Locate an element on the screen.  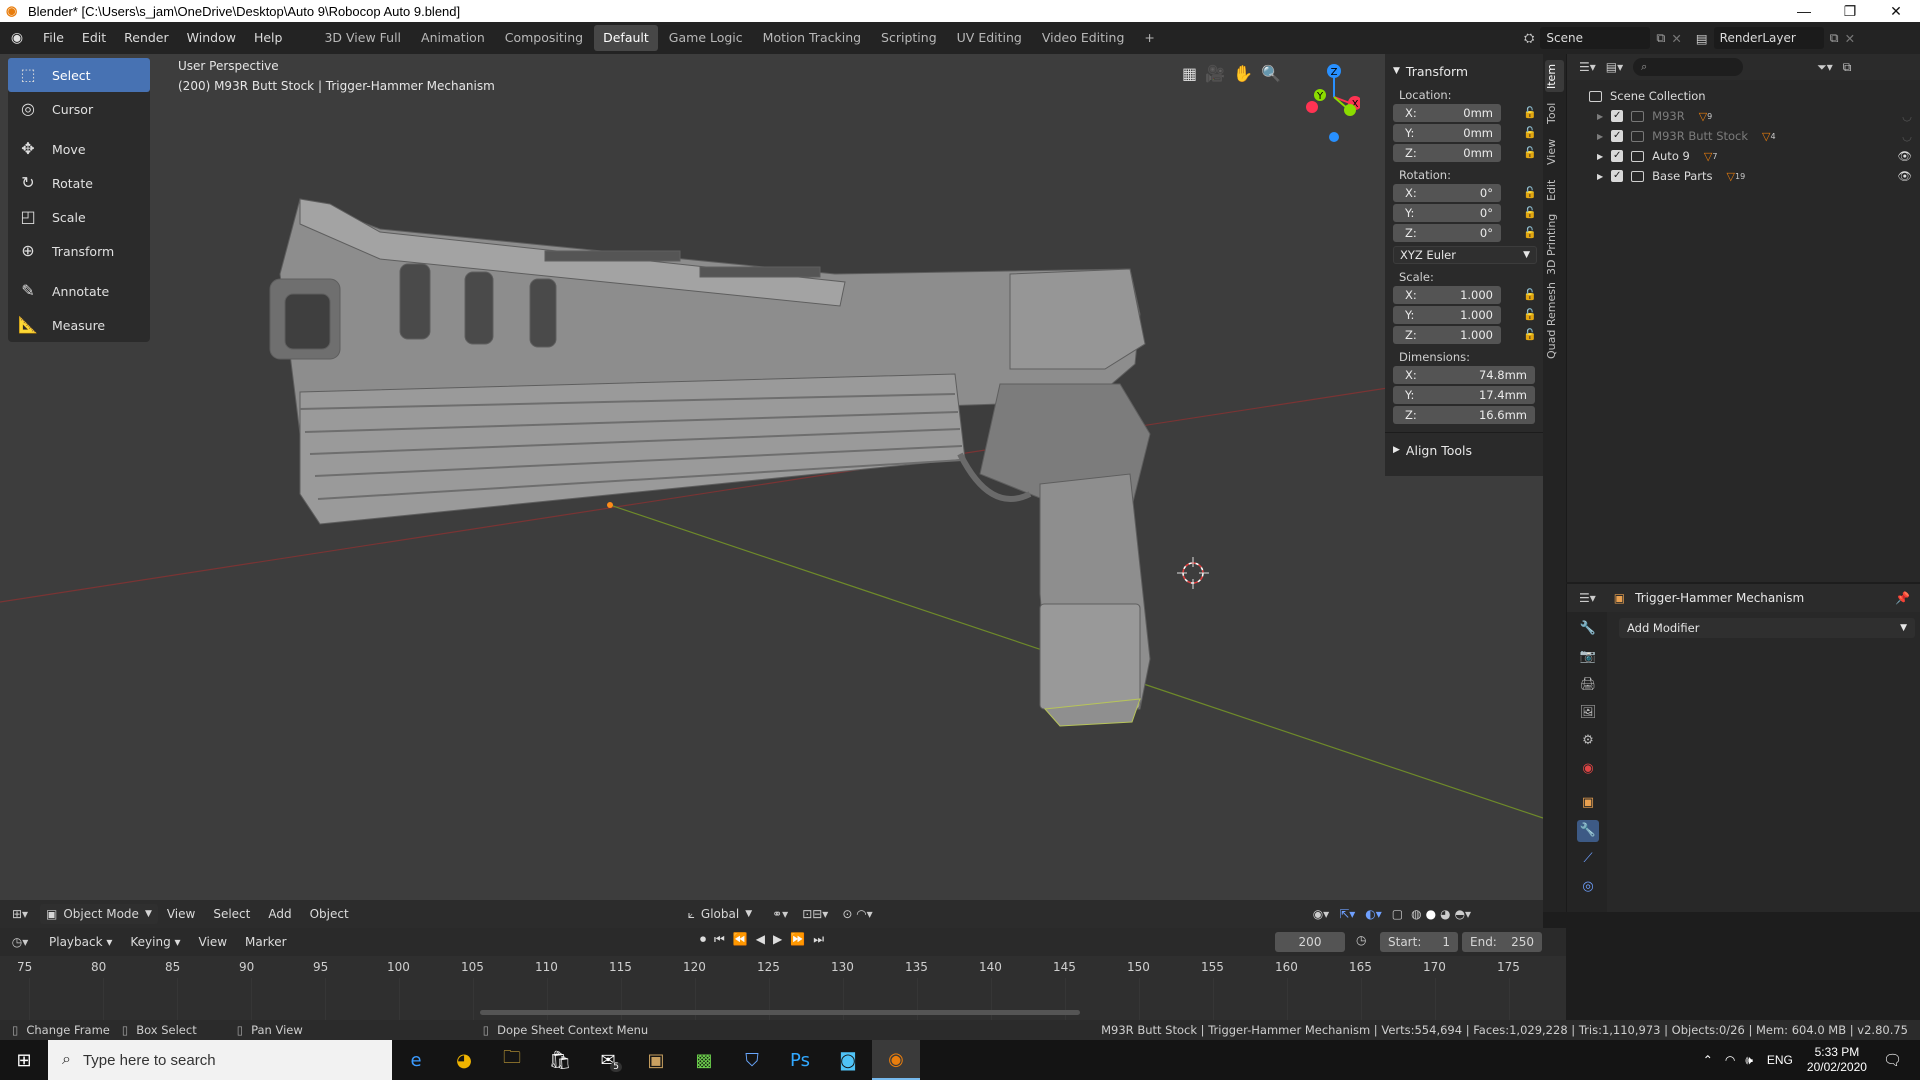
pan-hand-icon: ✋ is located at coordinates (1243, 73).